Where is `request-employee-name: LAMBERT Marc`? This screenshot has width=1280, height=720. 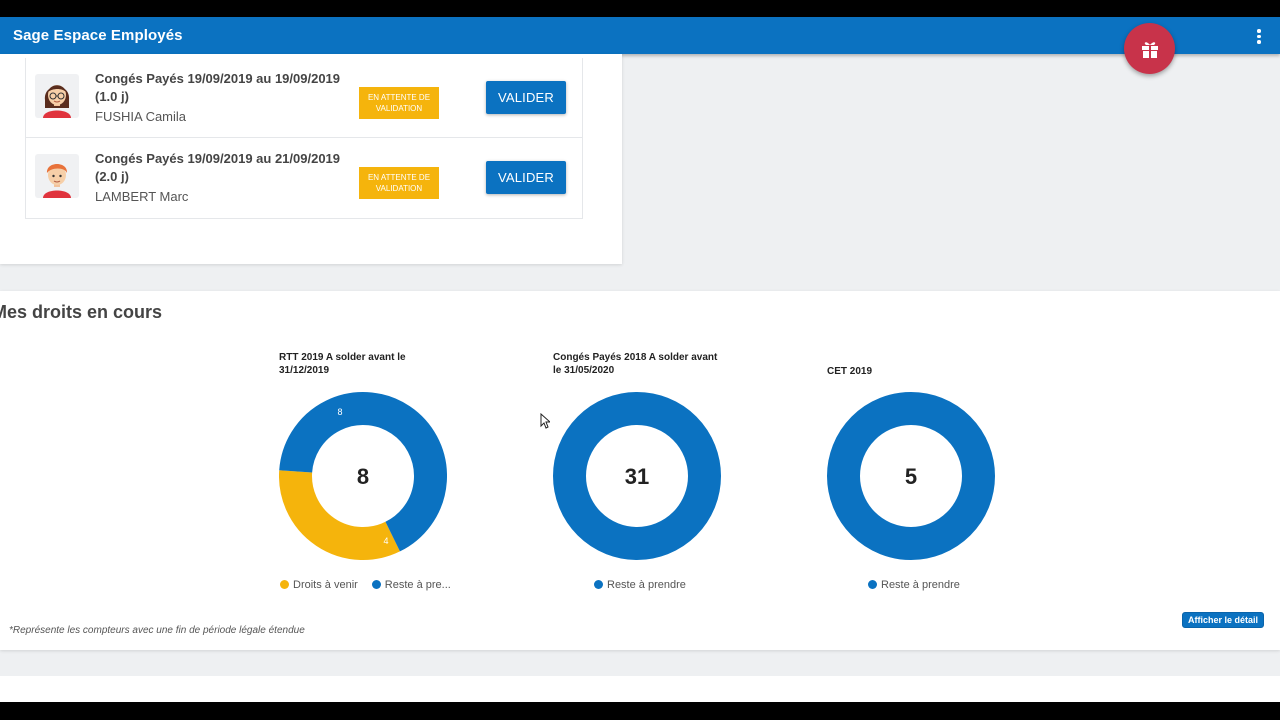
request-employee-name: LAMBERT Marc is located at coordinates (142, 196).